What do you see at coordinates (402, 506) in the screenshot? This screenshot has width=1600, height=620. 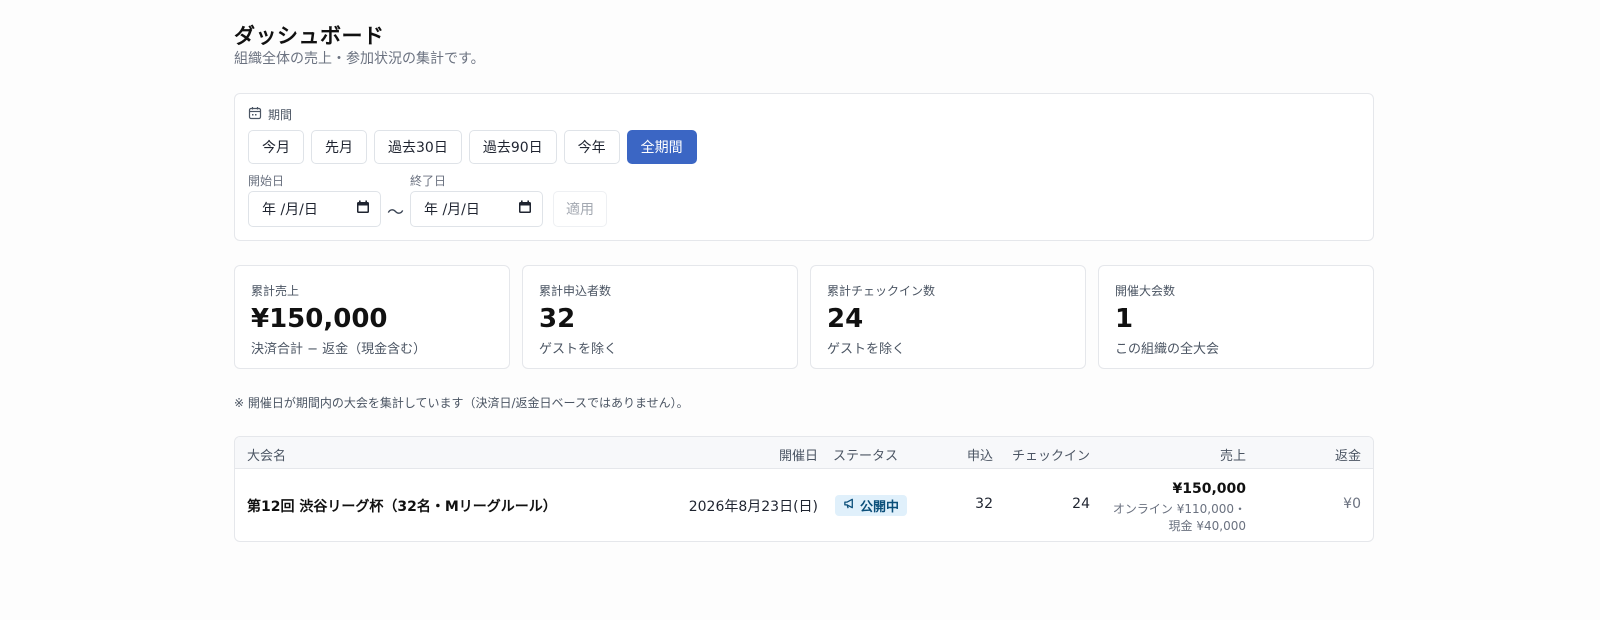 I see `event-name-link: 第12回 渋谷リーグ杯（32名・Mリーグルール）` at bounding box center [402, 506].